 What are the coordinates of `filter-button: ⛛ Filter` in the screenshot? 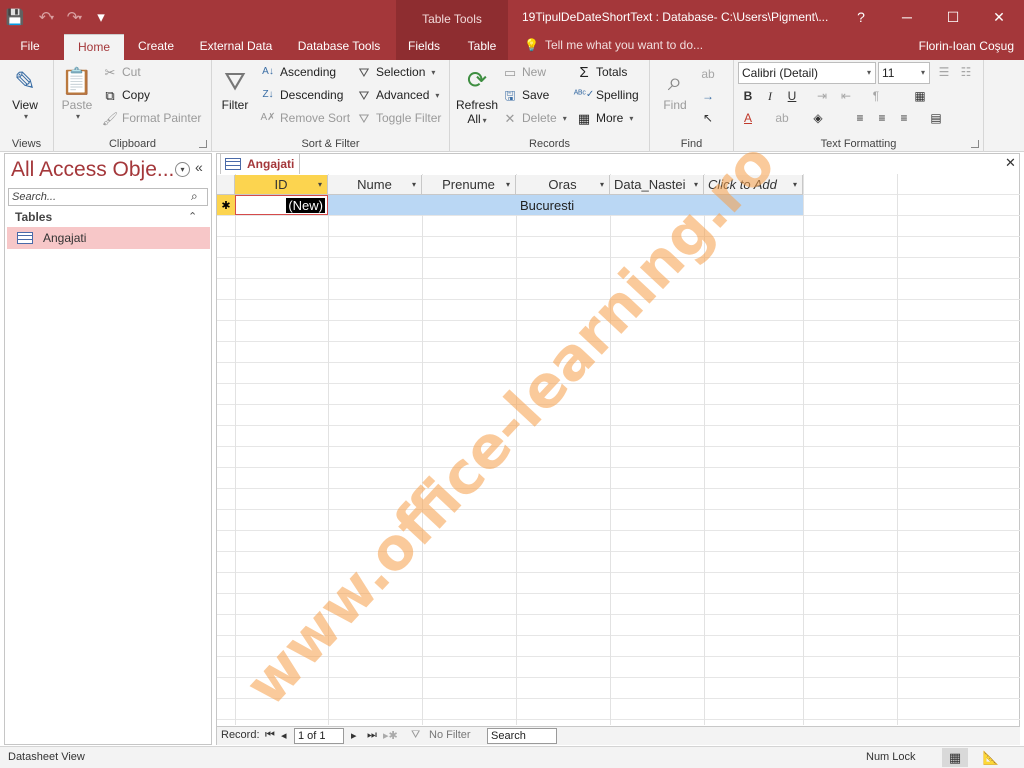 It's located at (235, 88).